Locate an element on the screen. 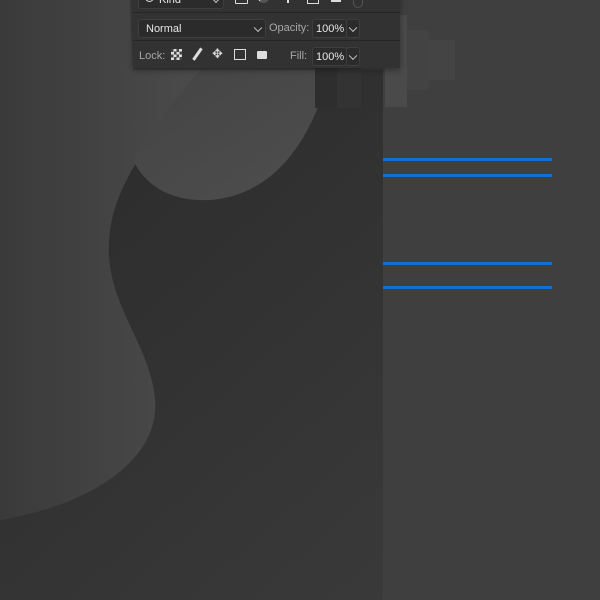 This screenshot has height=600, width=600. smart-object-filter-icon is located at coordinates (336, 1).